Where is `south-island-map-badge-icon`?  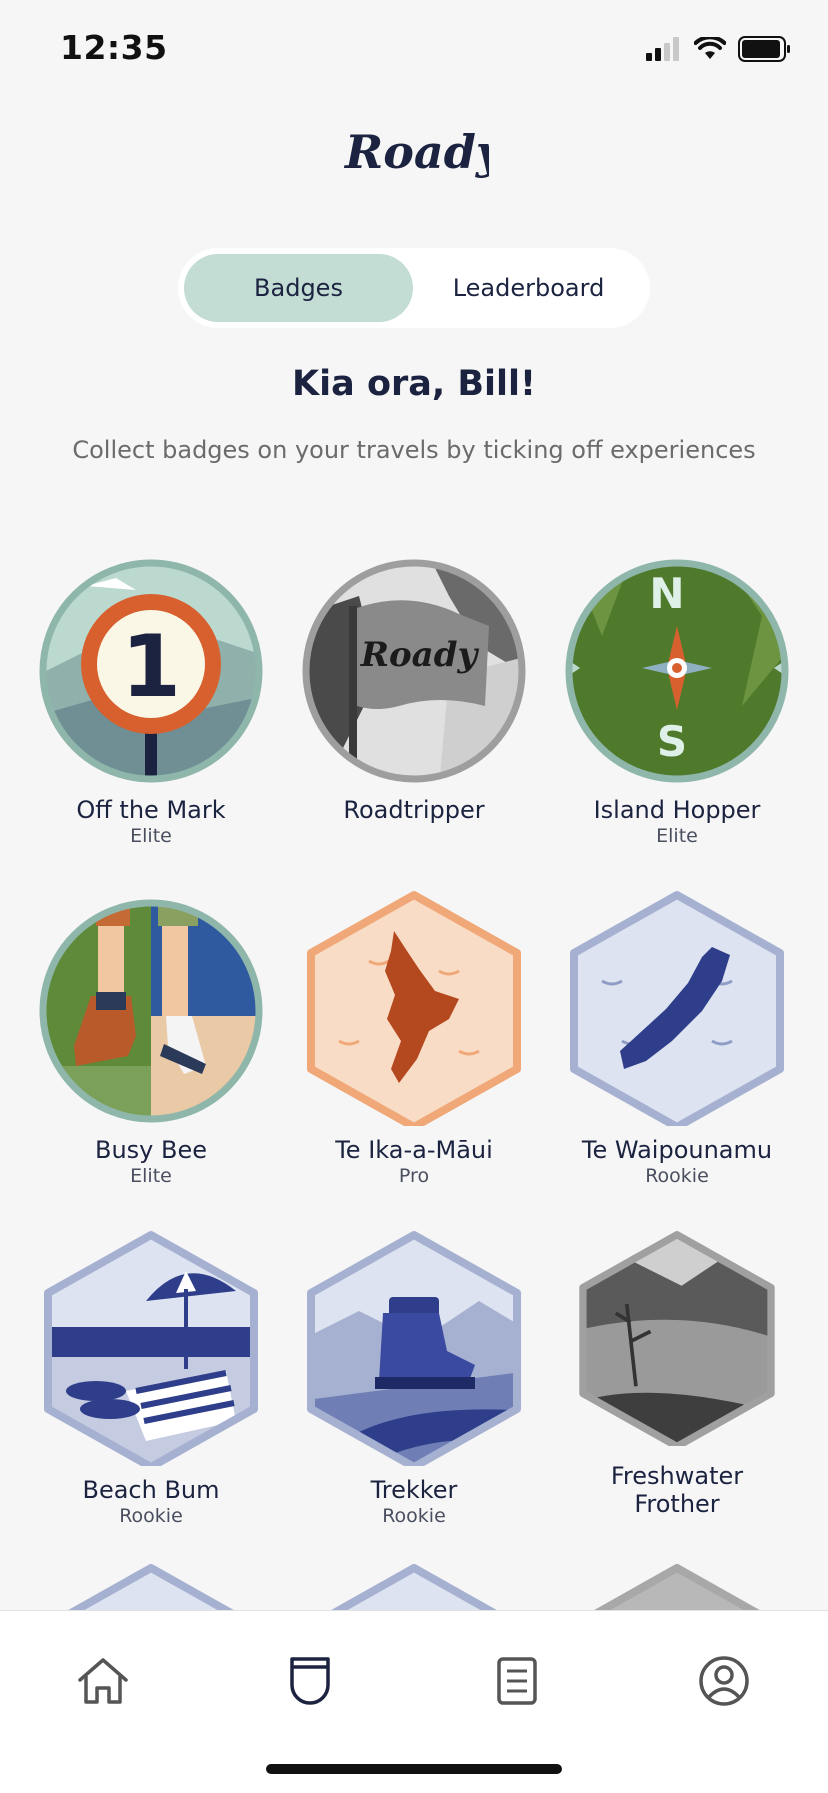 south-island-map-badge-icon is located at coordinates (677, 1008).